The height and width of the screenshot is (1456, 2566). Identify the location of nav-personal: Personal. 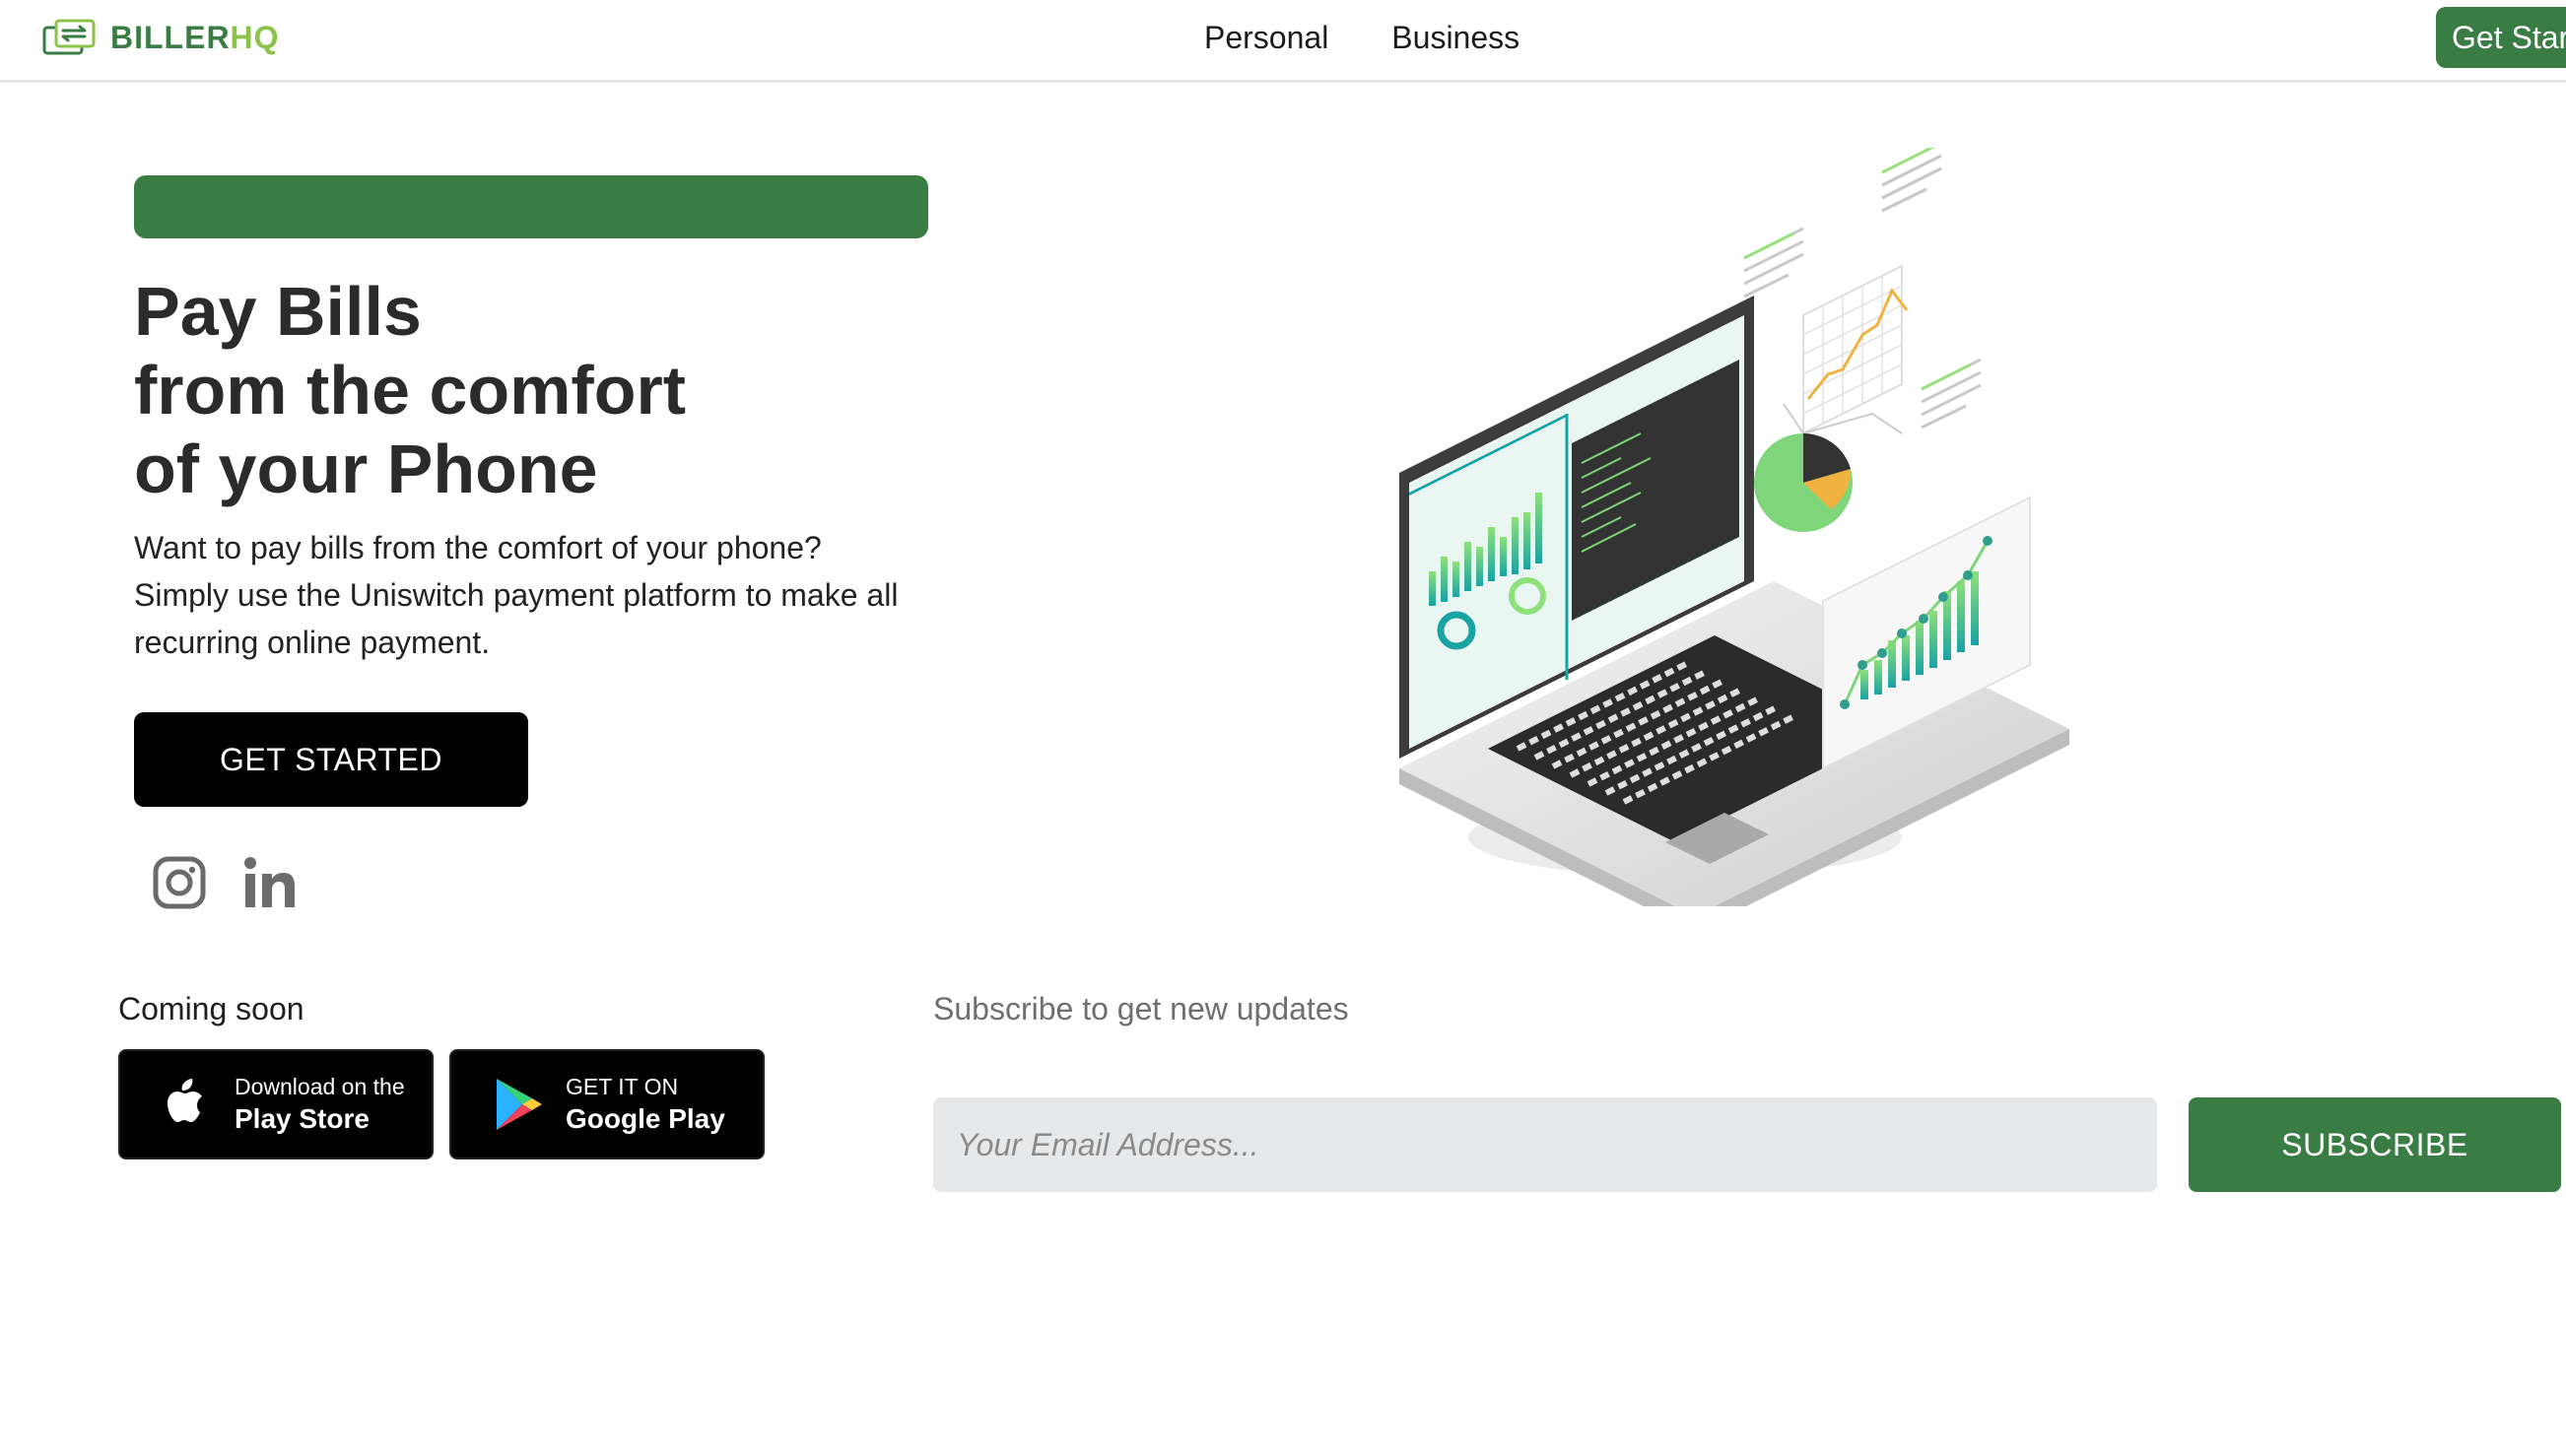
(1266, 38).